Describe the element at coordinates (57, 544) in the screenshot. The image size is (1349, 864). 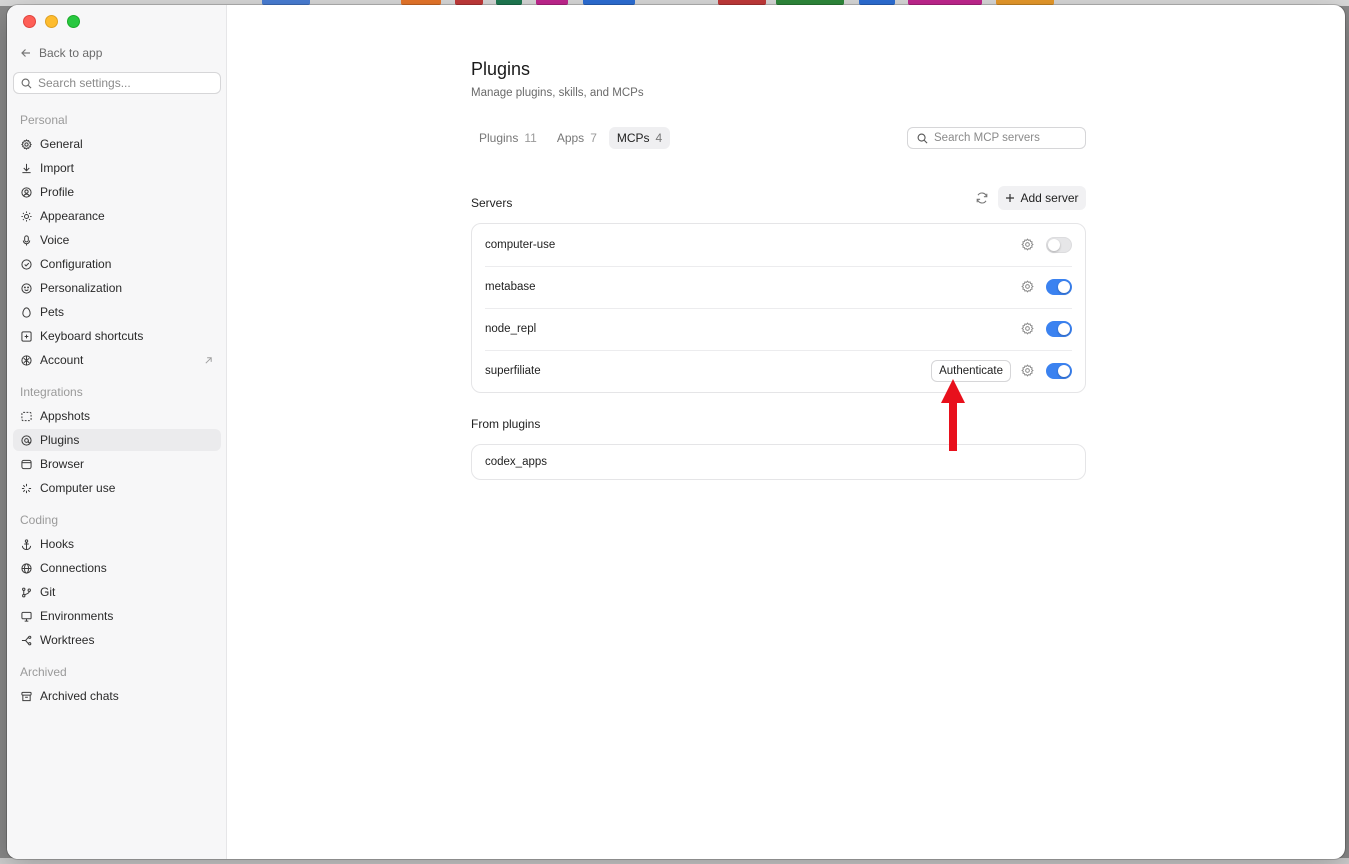
I see `sidebar-item-label: Hooks` at that location.